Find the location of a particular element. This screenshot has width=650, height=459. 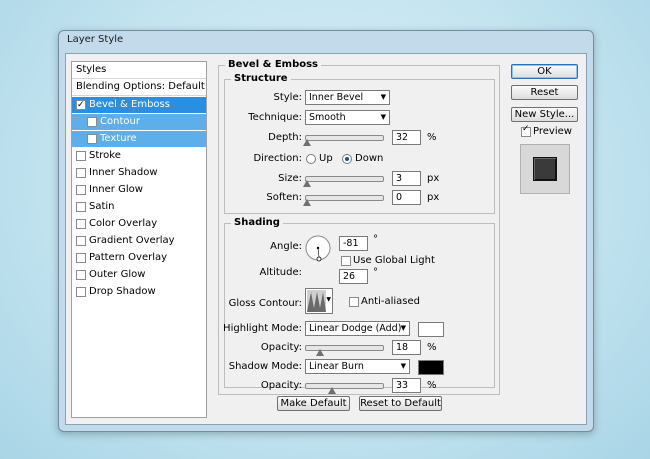

inner-shadow-checkbox is located at coordinates (81, 173).